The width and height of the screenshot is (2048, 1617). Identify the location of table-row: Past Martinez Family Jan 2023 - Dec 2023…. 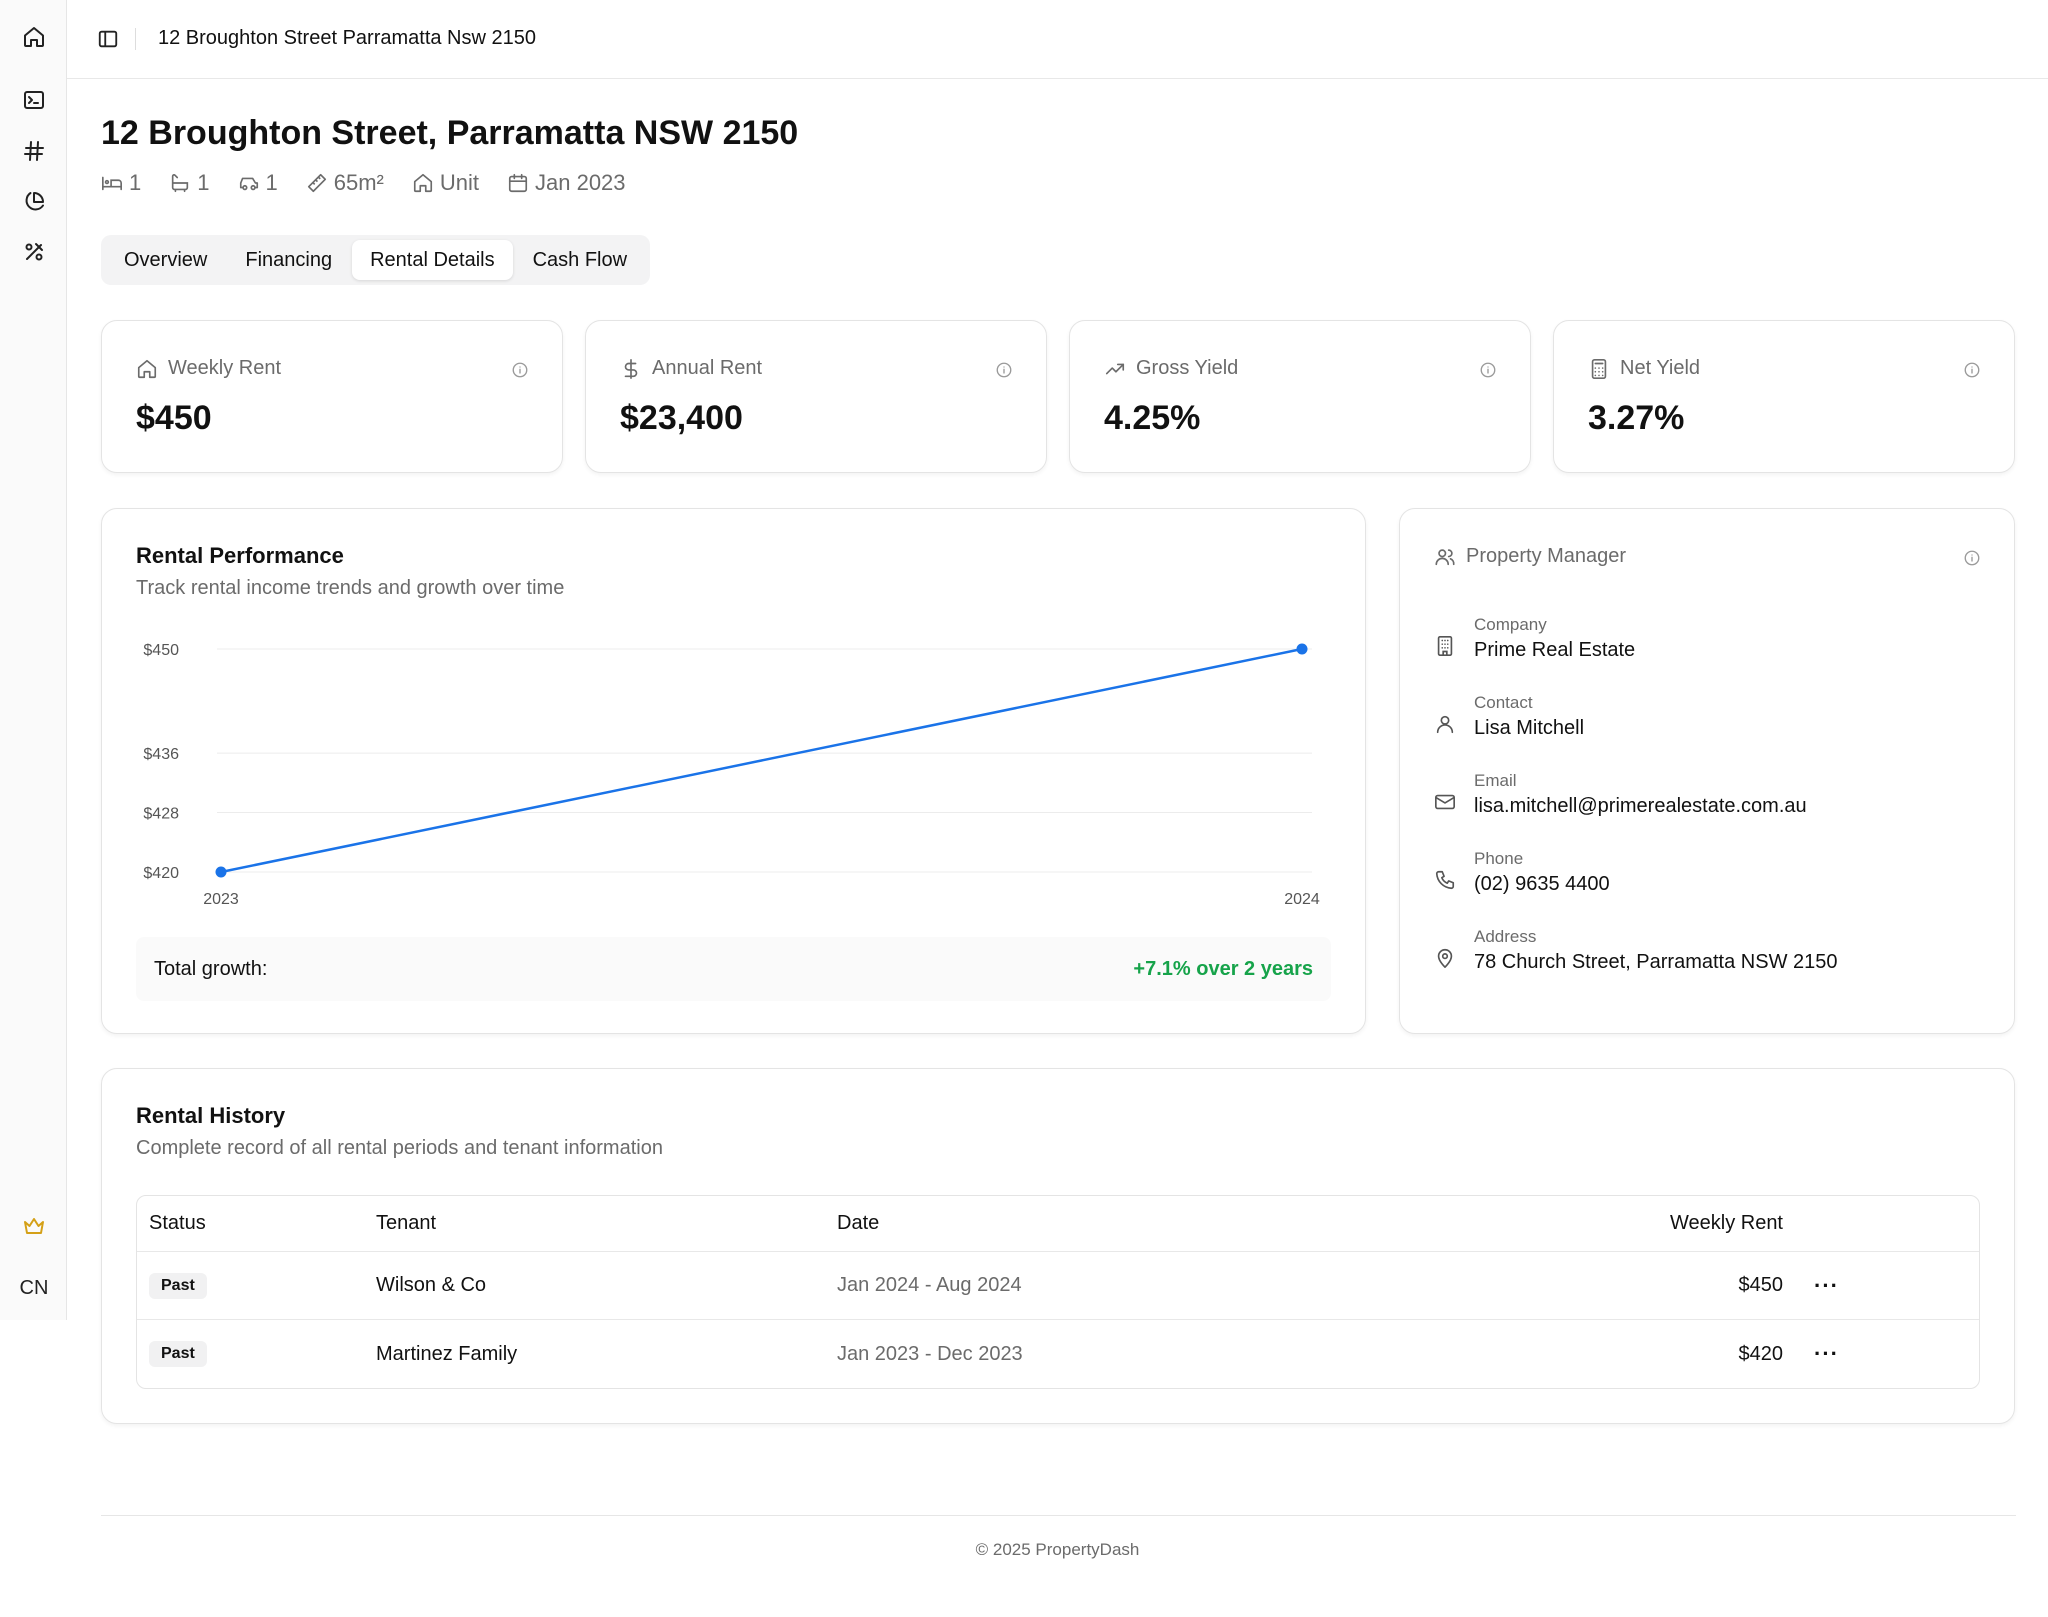
(1058, 1354).